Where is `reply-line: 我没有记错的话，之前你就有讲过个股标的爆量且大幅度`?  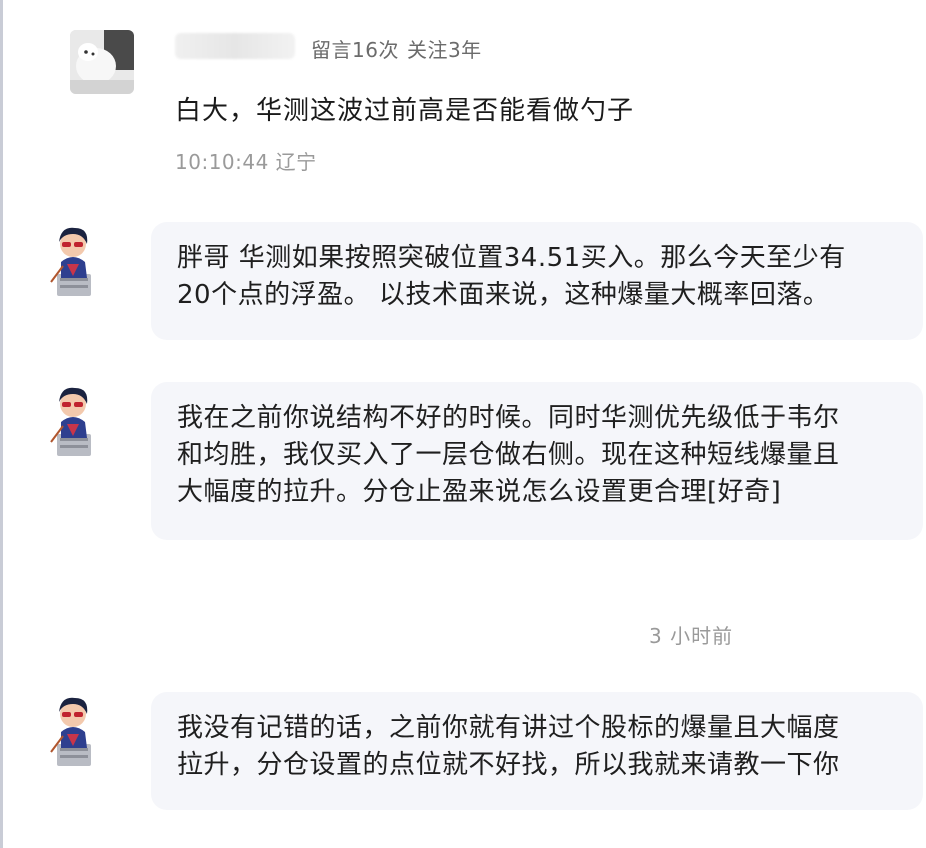 reply-line: 我没有记错的话，之前你就有讲过个股标的爆量且大幅度 is located at coordinates (508, 728).